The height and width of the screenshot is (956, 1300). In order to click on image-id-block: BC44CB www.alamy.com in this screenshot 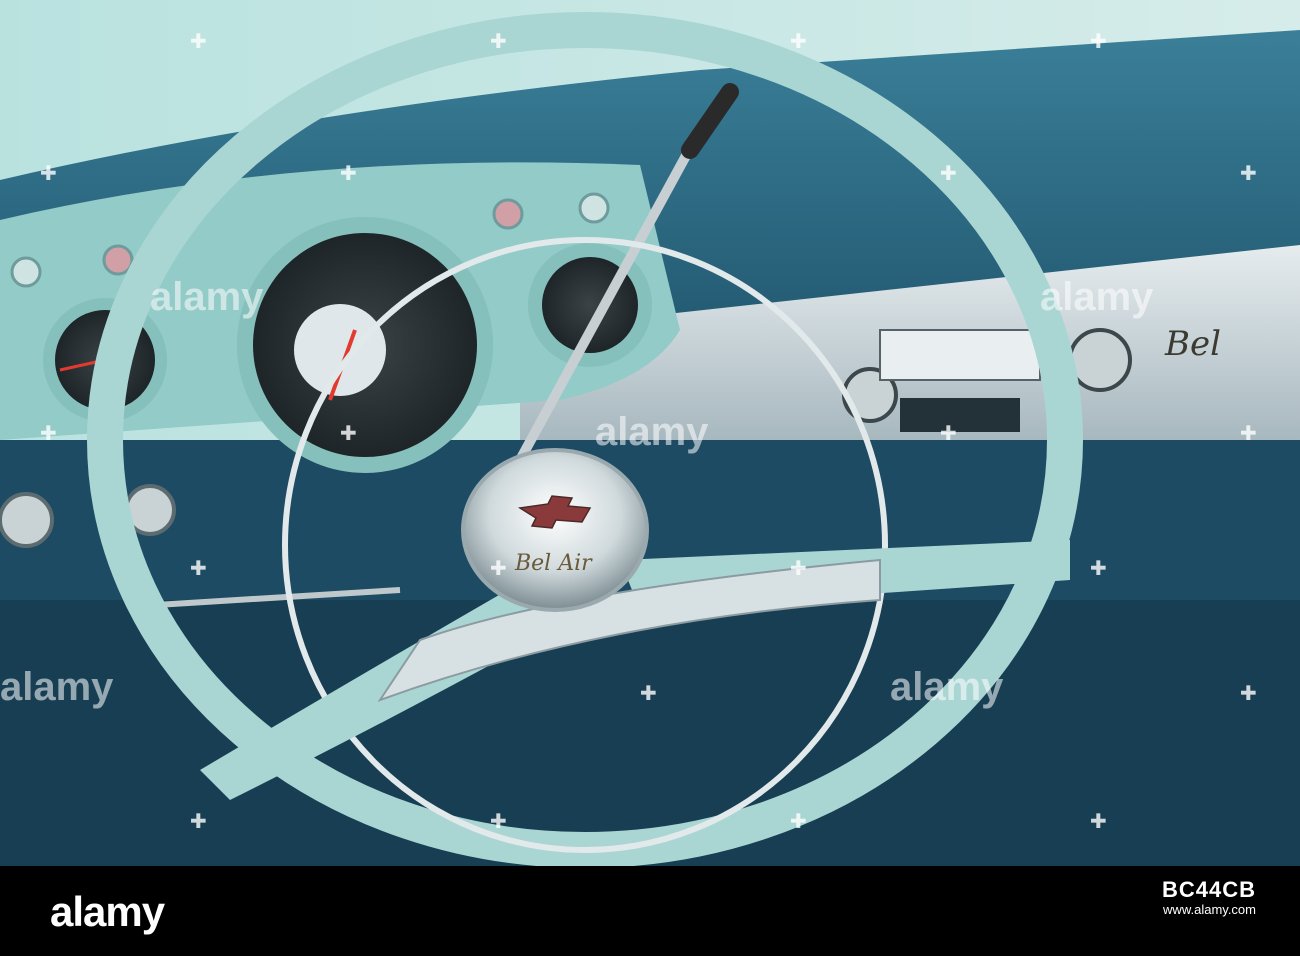, I will do `click(1208, 898)`.